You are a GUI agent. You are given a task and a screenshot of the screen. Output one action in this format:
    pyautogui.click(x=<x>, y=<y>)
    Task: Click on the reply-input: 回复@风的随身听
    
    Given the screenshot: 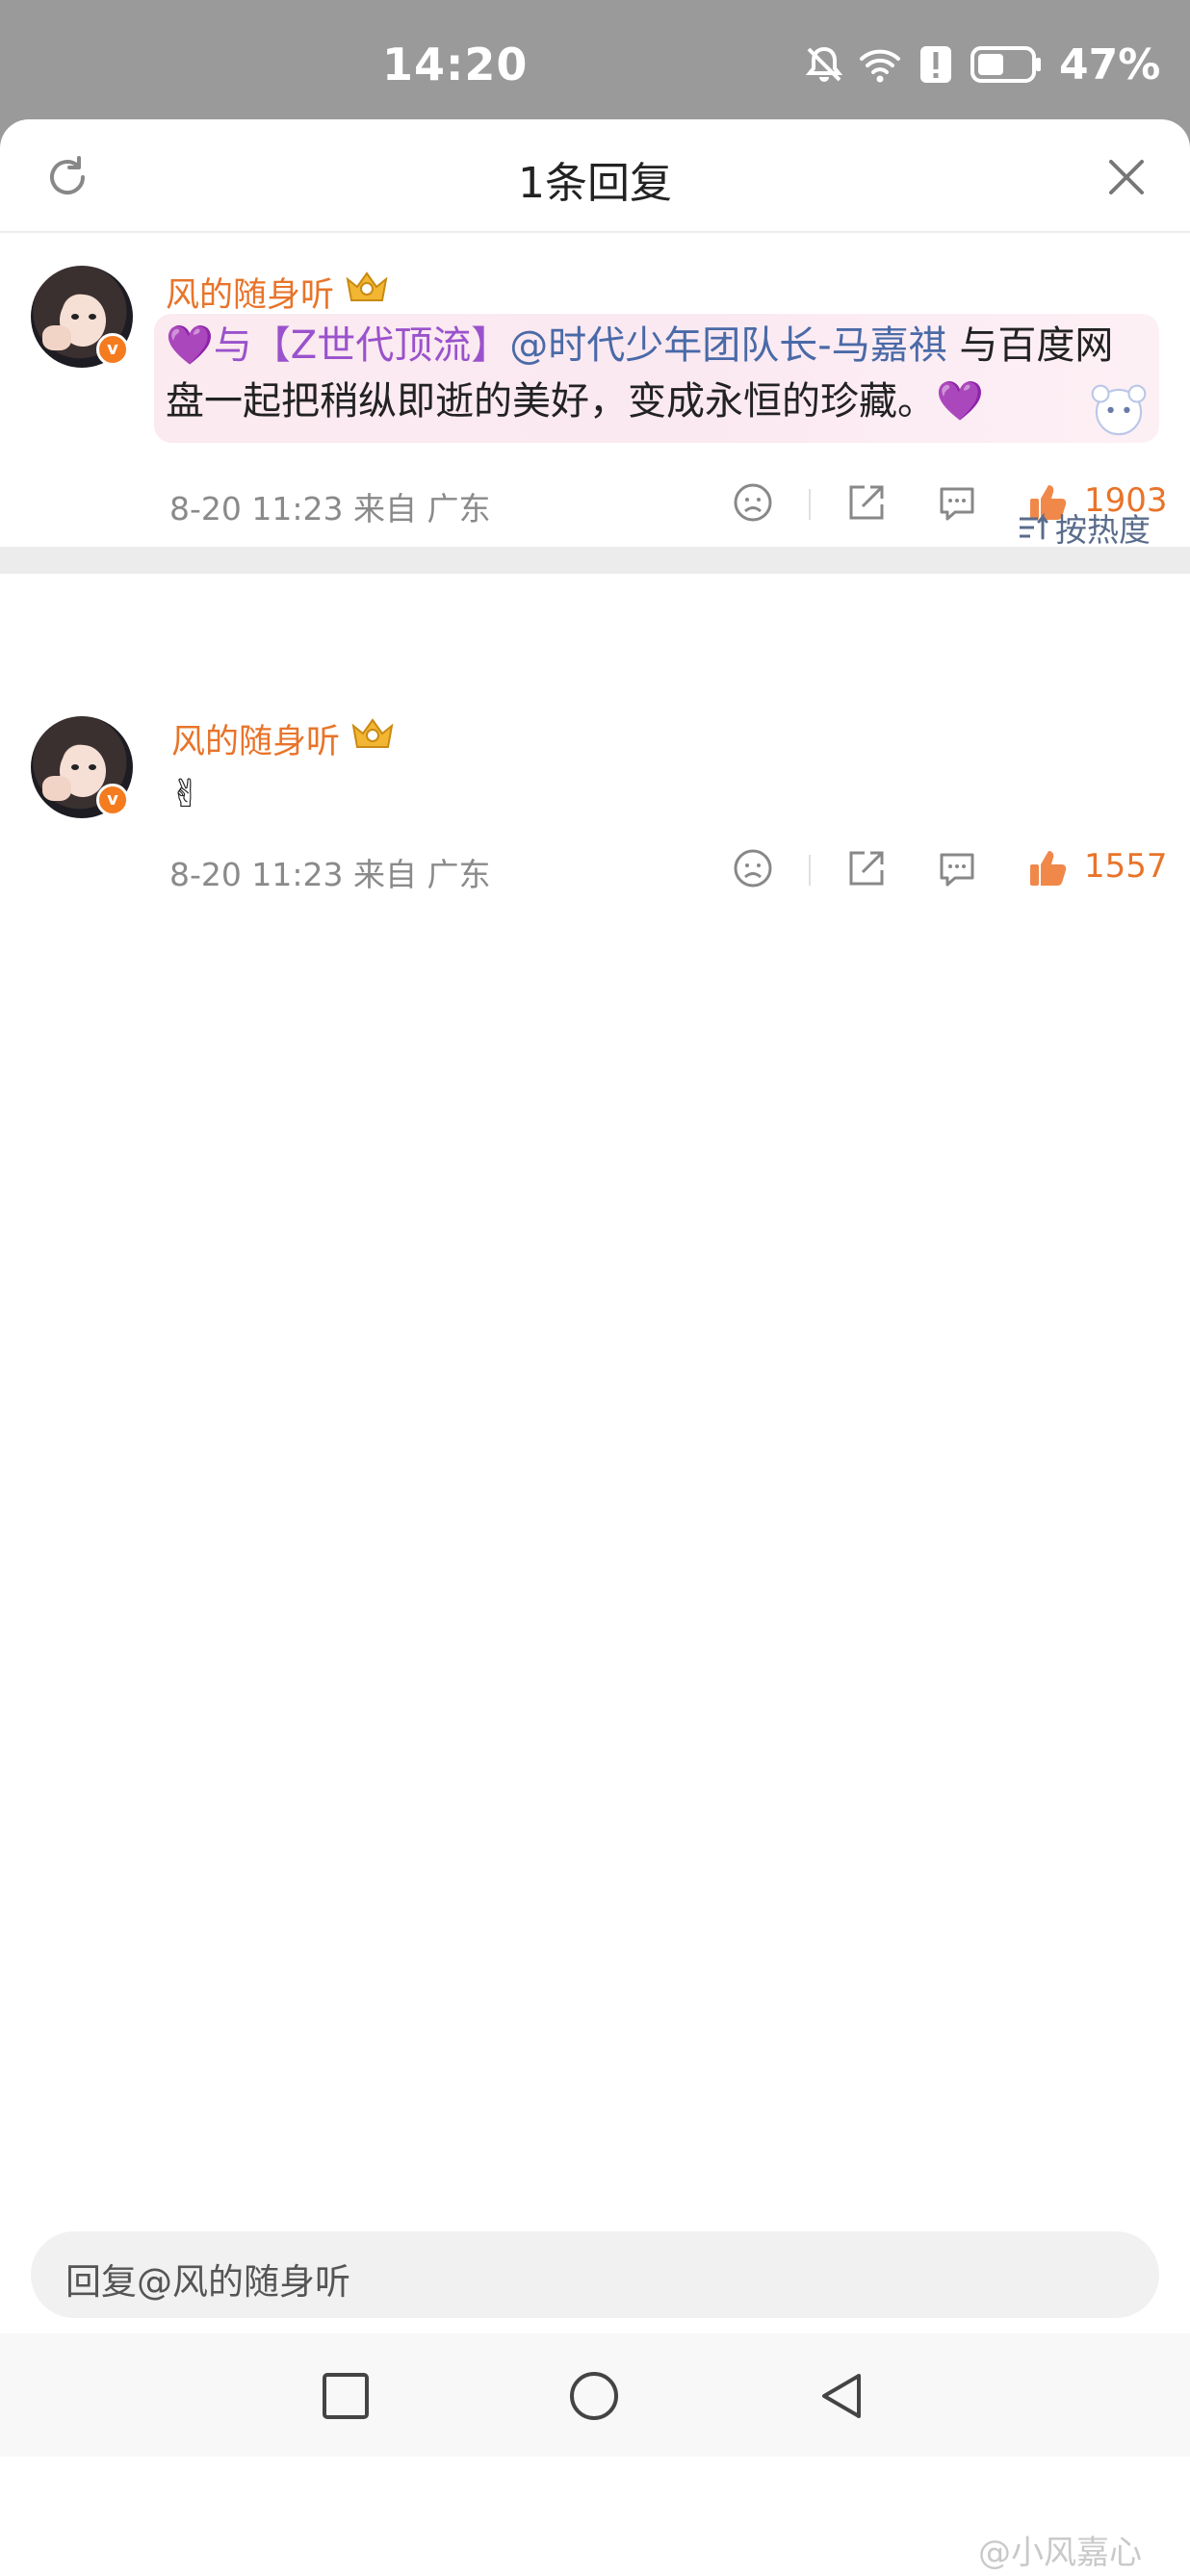 What is the action you would take?
    pyautogui.click(x=595, y=2274)
    